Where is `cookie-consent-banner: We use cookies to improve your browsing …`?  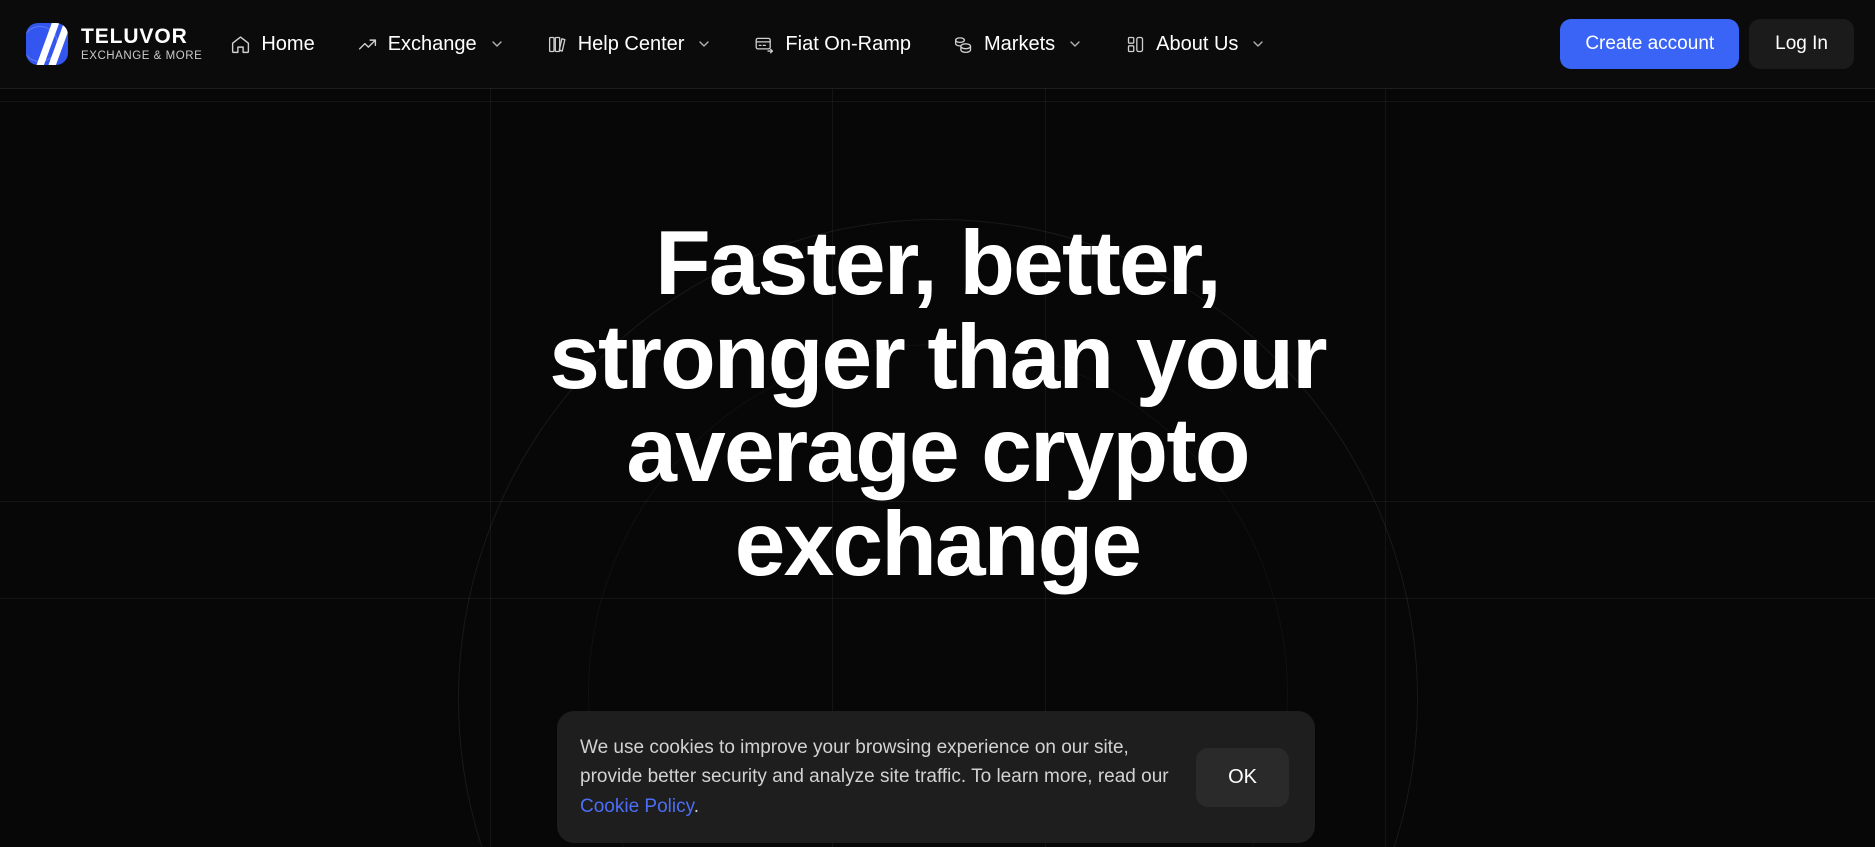
cookie-consent-banner: We use cookies to improve your browsing … is located at coordinates (936, 777).